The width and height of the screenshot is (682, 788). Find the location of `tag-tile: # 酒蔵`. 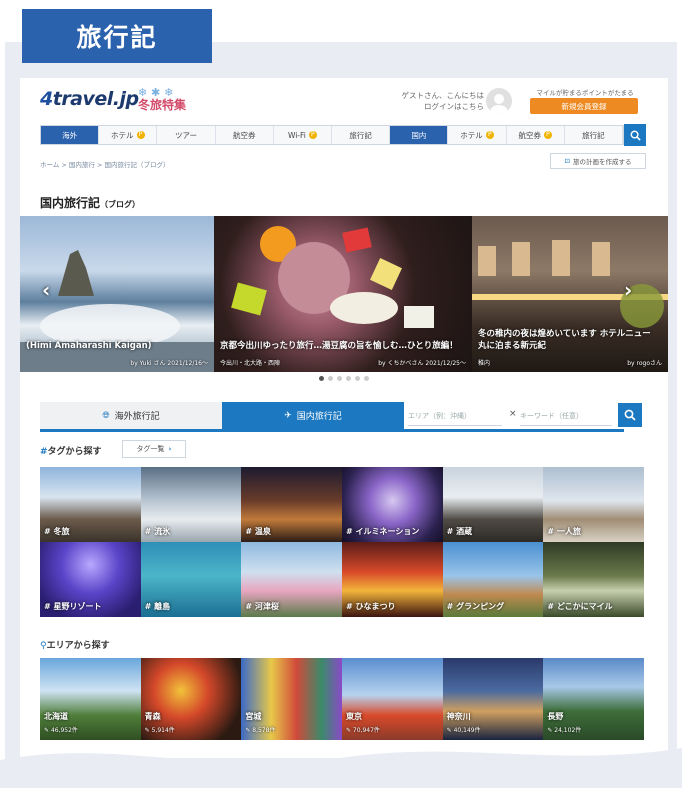

tag-tile: # 酒蔵 is located at coordinates (493, 504).